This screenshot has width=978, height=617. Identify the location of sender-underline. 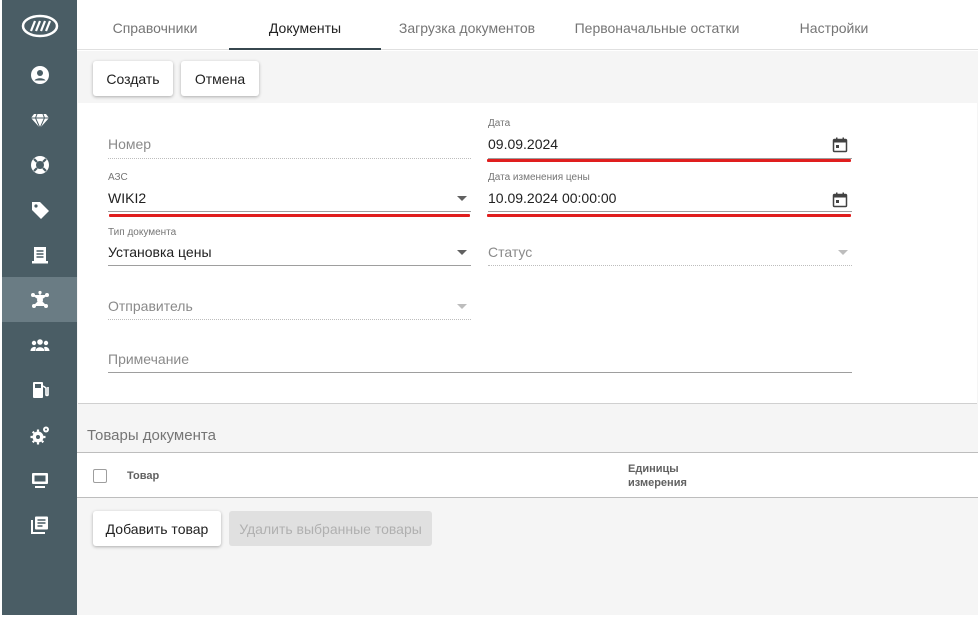
(289, 319).